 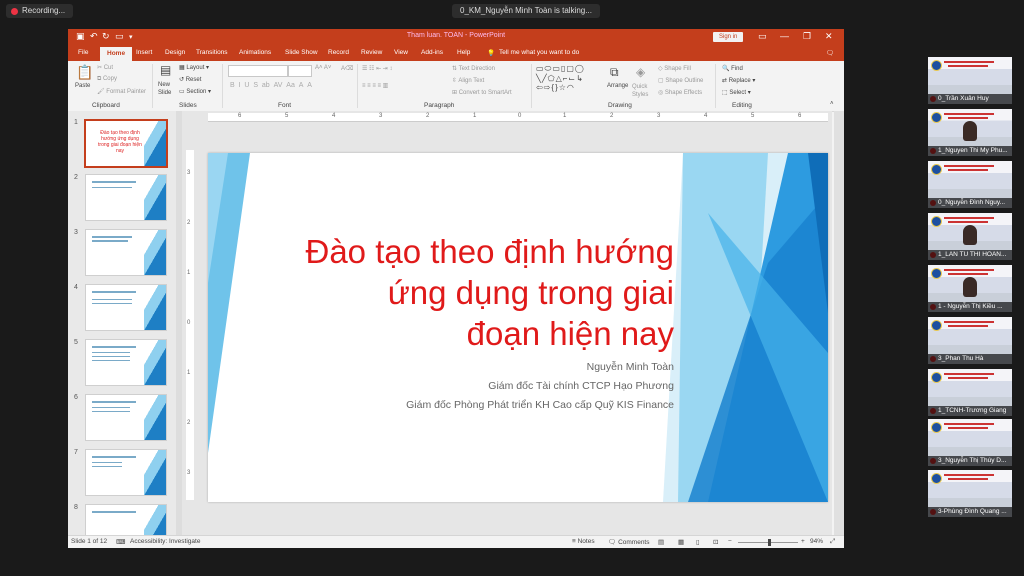 What do you see at coordinates (258, 71) in the screenshot?
I see `font-name-input` at bounding box center [258, 71].